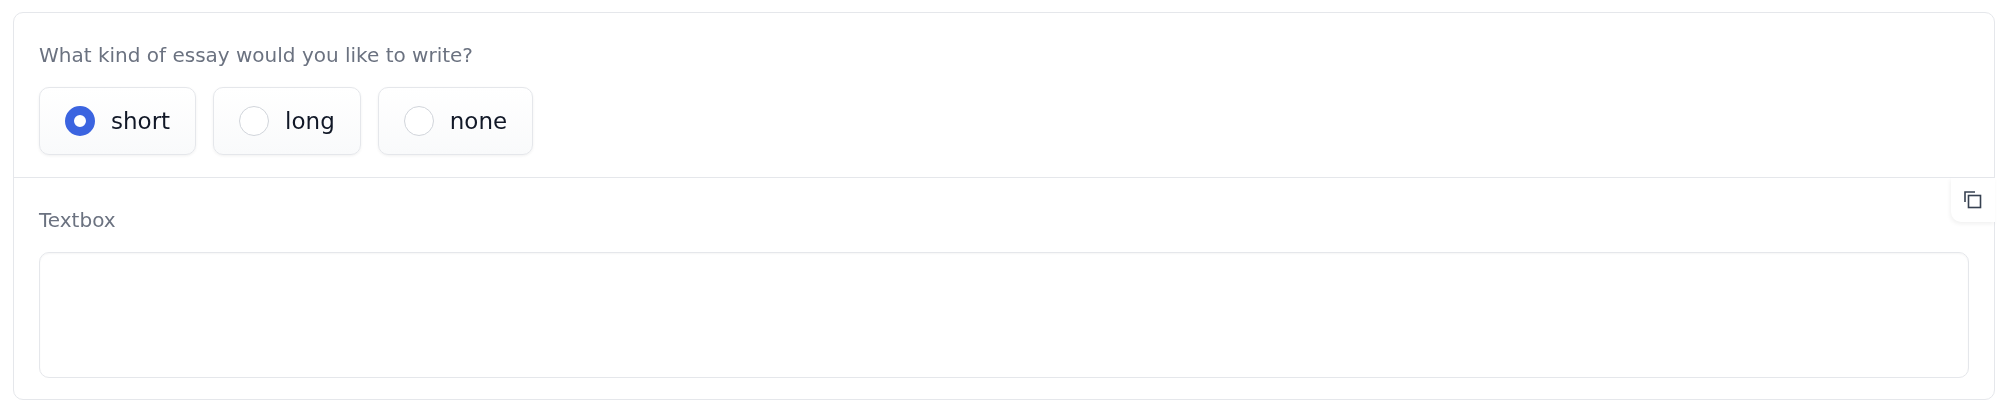  Describe the element at coordinates (78, 220) in the screenshot. I see `textbox-label: Textbox` at that location.